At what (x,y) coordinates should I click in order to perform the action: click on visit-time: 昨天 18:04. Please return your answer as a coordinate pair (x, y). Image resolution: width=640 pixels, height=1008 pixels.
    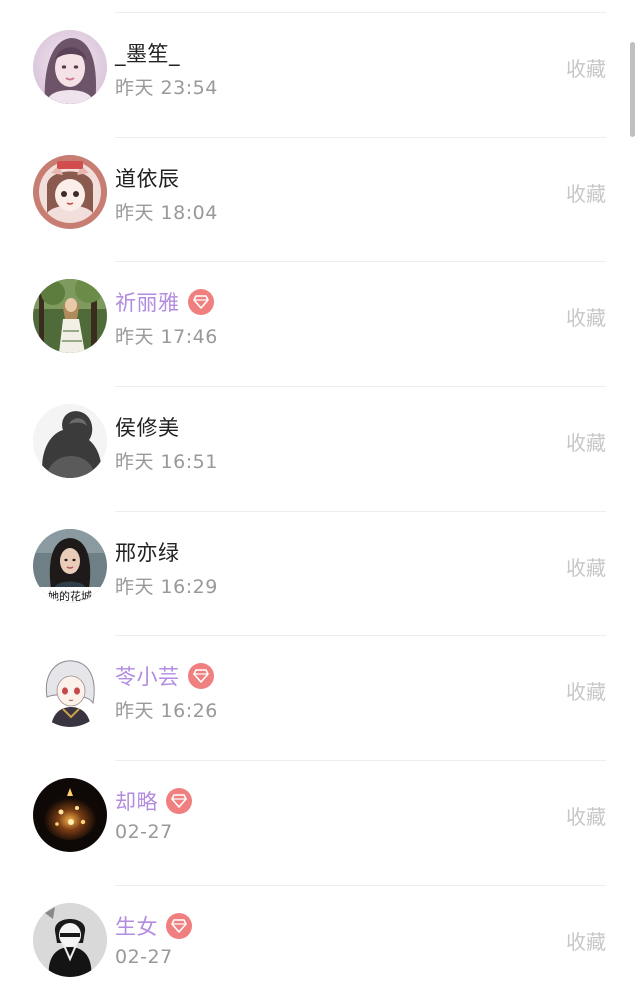
    Looking at the image, I should click on (166, 212).